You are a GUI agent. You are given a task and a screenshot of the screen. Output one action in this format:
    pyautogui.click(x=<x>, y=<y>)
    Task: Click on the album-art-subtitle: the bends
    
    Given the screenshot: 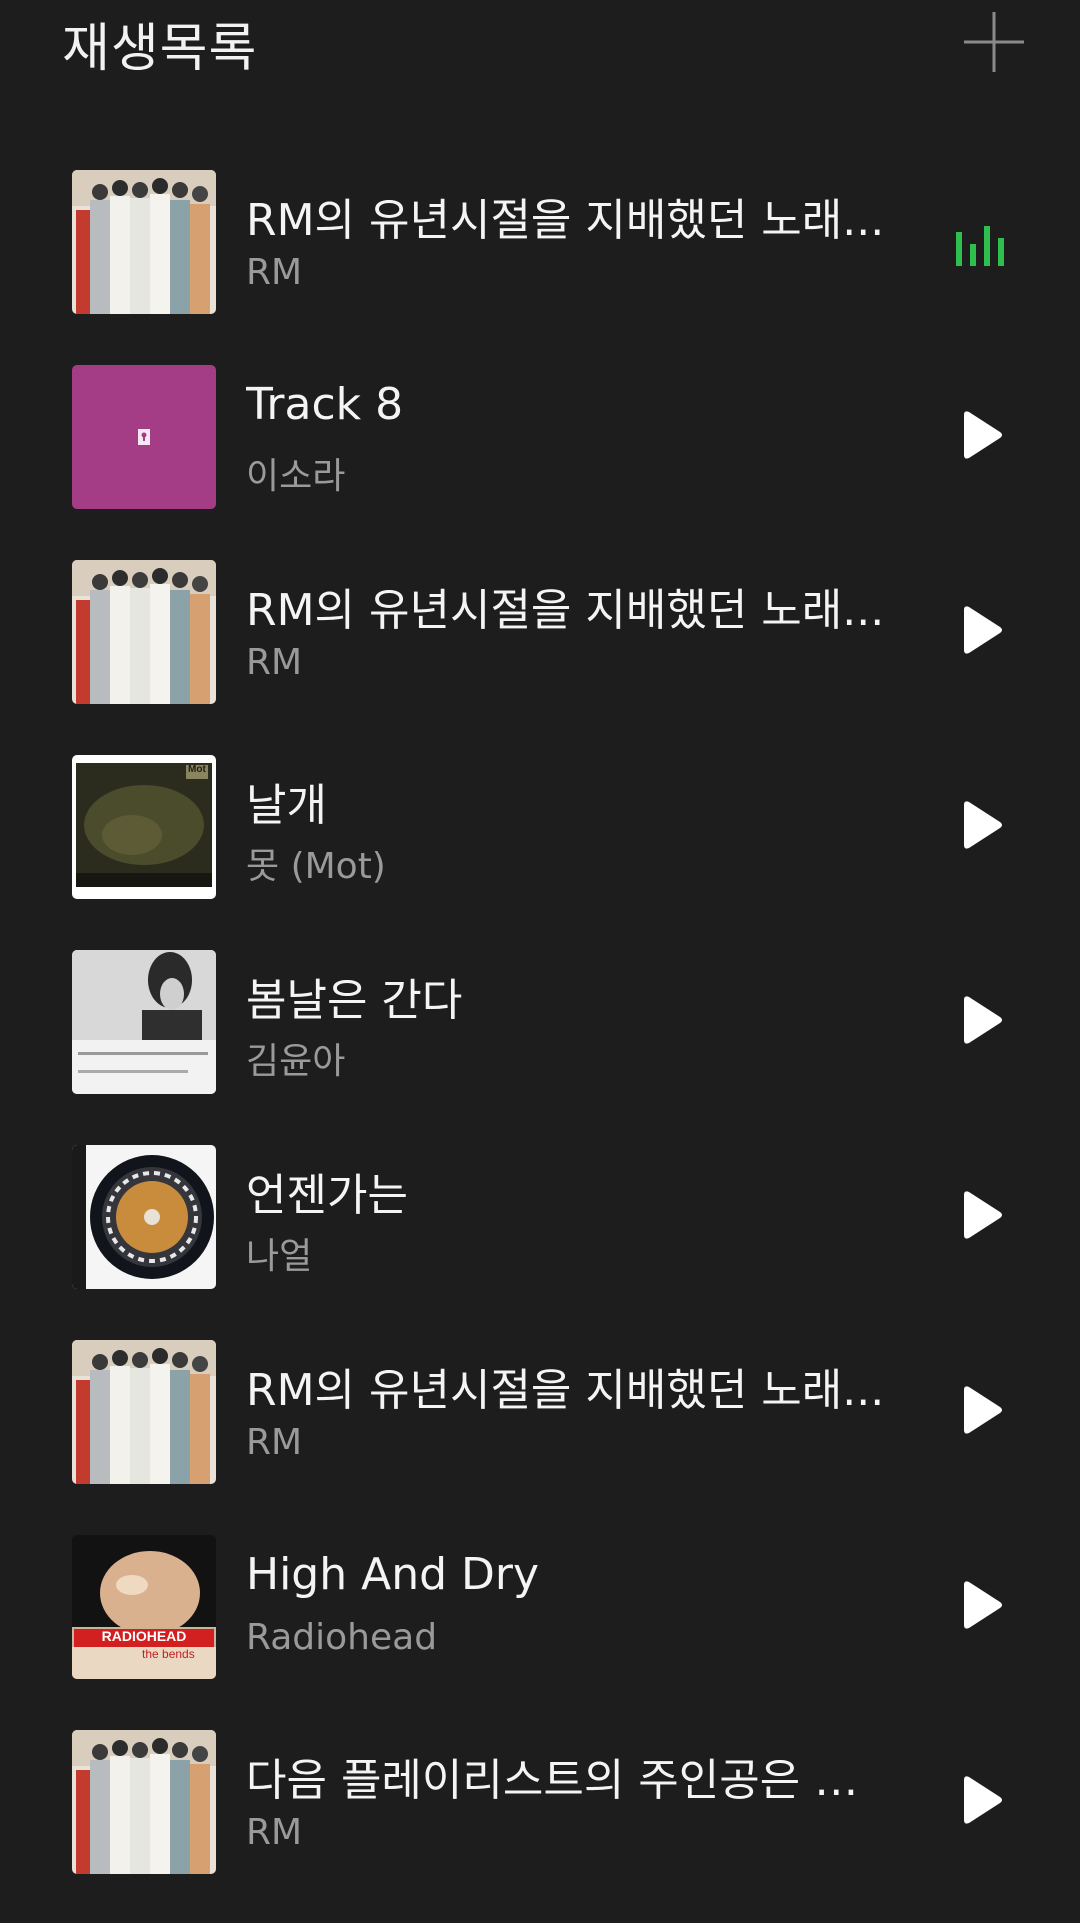 What is the action you would take?
    pyautogui.click(x=168, y=1654)
    